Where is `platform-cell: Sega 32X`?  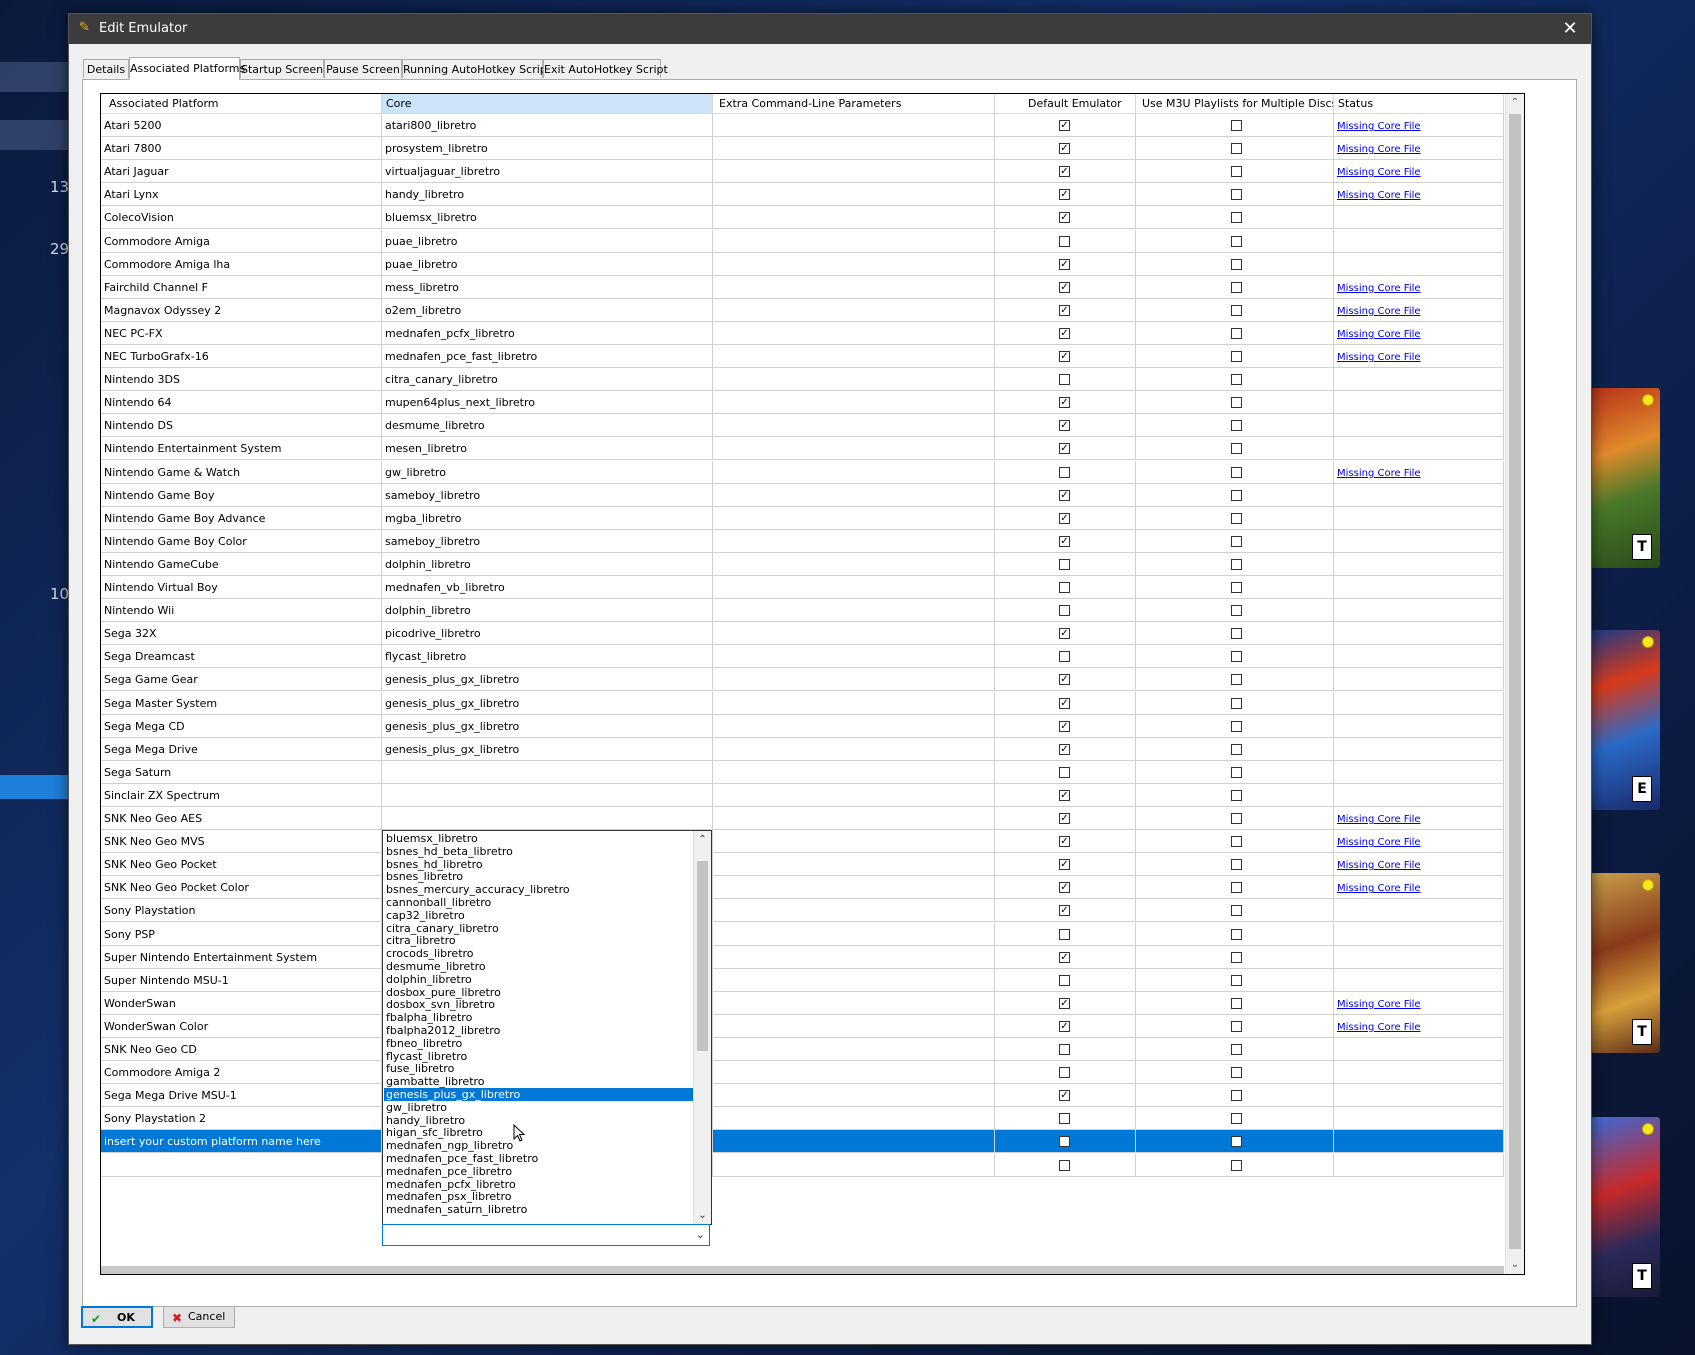
platform-cell: Sega 32X is located at coordinates (241, 634).